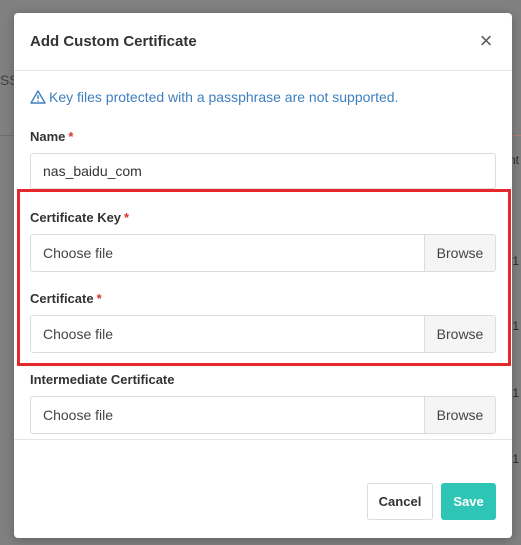 This screenshot has width=521, height=545. What do you see at coordinates (227, 253) in the screenshot?
I see `certificate-key-file-placeholder: Choose file` at bounding box center [227, 253].